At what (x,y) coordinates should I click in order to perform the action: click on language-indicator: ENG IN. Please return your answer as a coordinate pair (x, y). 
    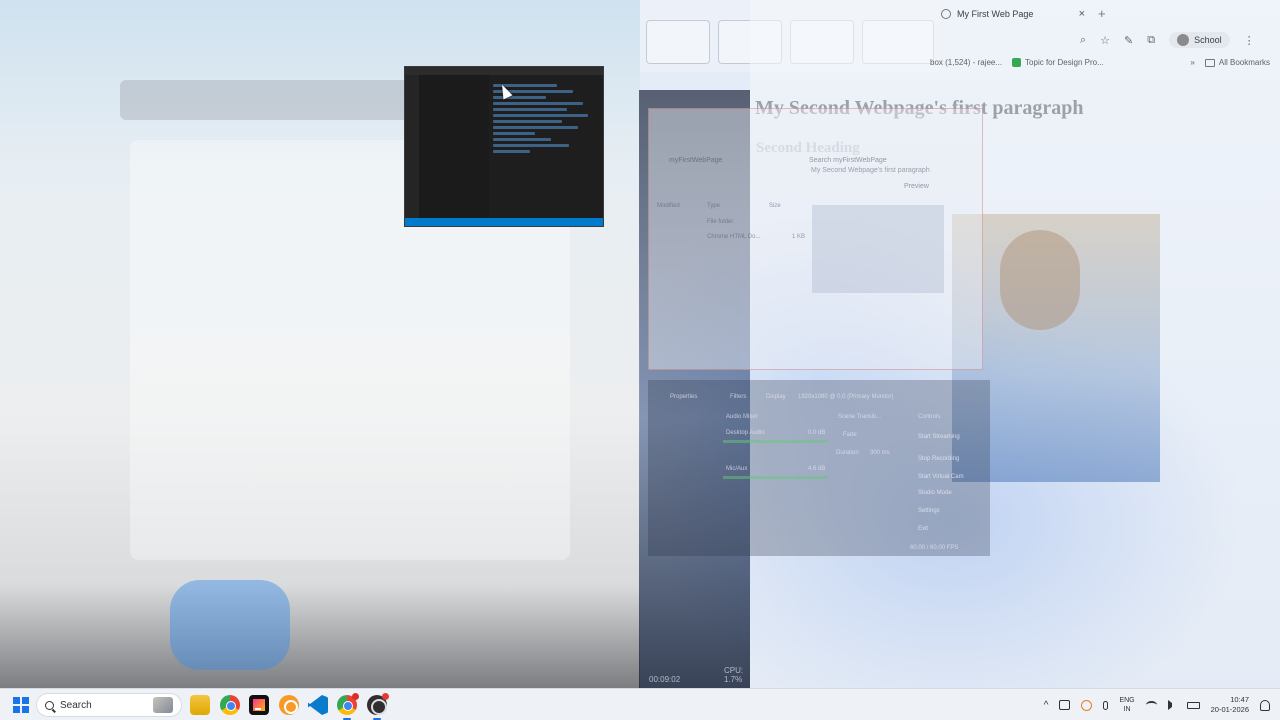
    Looking at the image, I should click on (1126, 705).